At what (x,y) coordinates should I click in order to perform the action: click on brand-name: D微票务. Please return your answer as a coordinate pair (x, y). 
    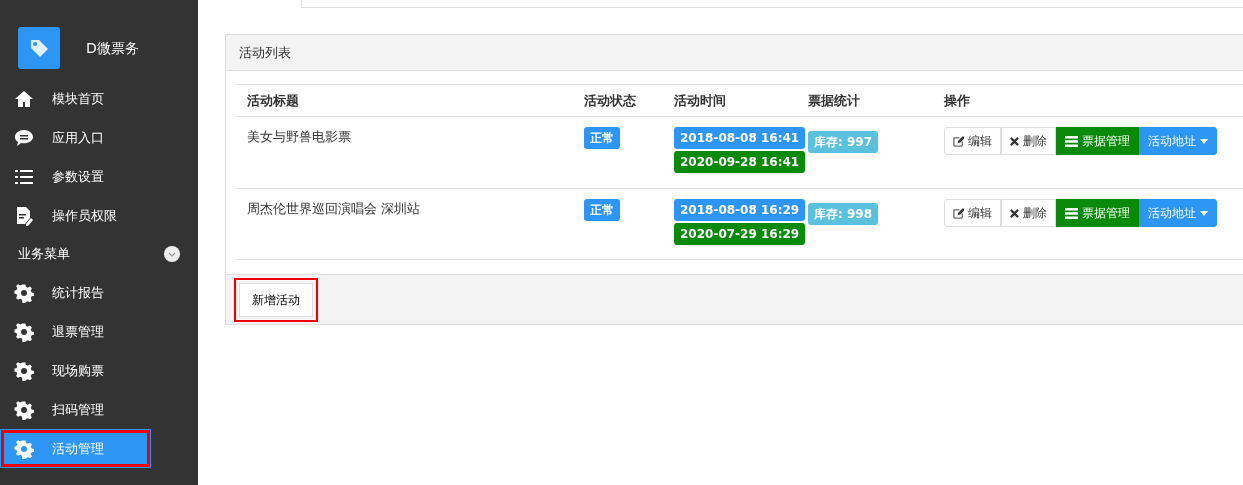
    Looking at the image, I should click on (112, 48).